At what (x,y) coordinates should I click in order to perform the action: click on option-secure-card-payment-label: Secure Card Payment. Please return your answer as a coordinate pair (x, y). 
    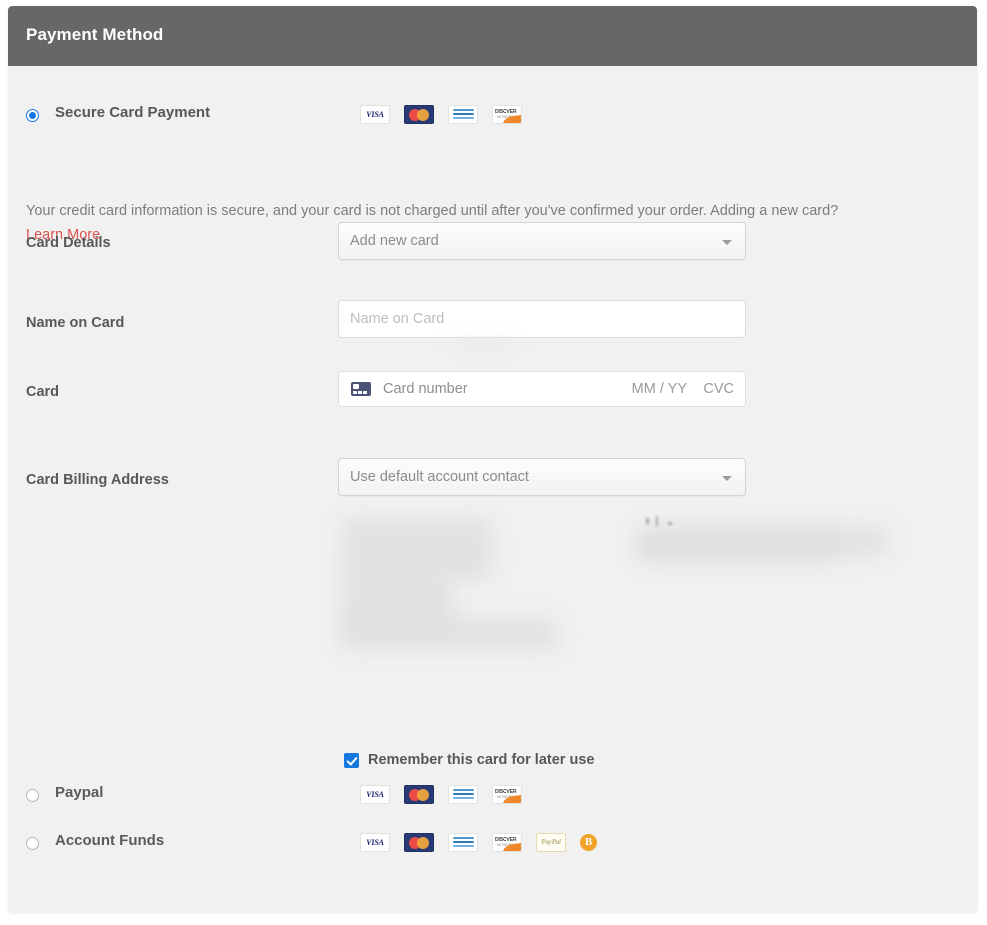
    Looking at the image, I should click on (133, 112).